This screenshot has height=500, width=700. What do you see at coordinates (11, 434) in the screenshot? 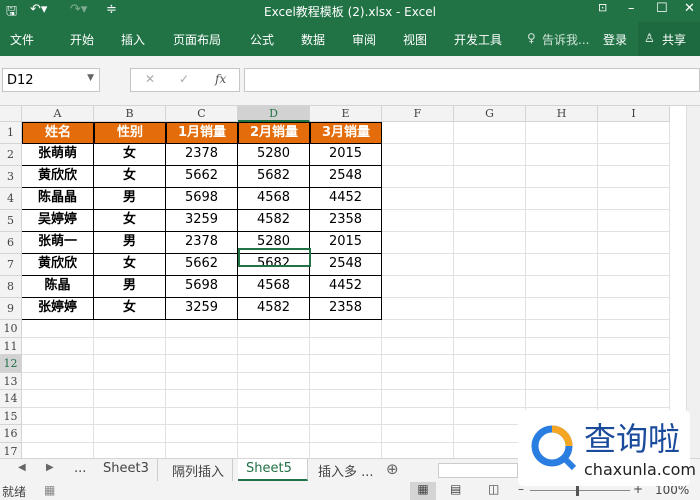
I see `row-header-16: 16` at bounding box center [11, 434].